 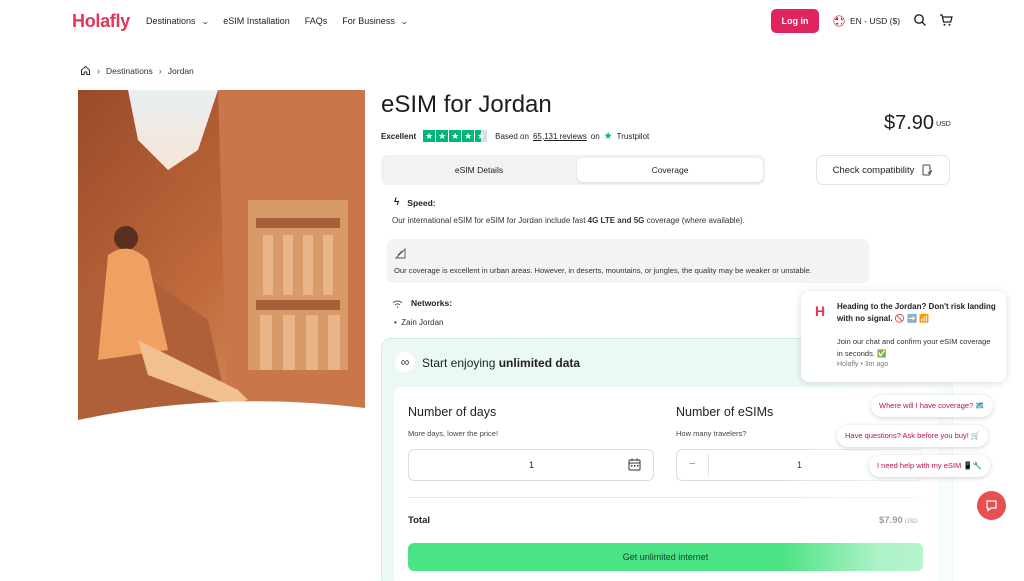 I want to click on signal-warning-icon, so click(x=400, y=253).